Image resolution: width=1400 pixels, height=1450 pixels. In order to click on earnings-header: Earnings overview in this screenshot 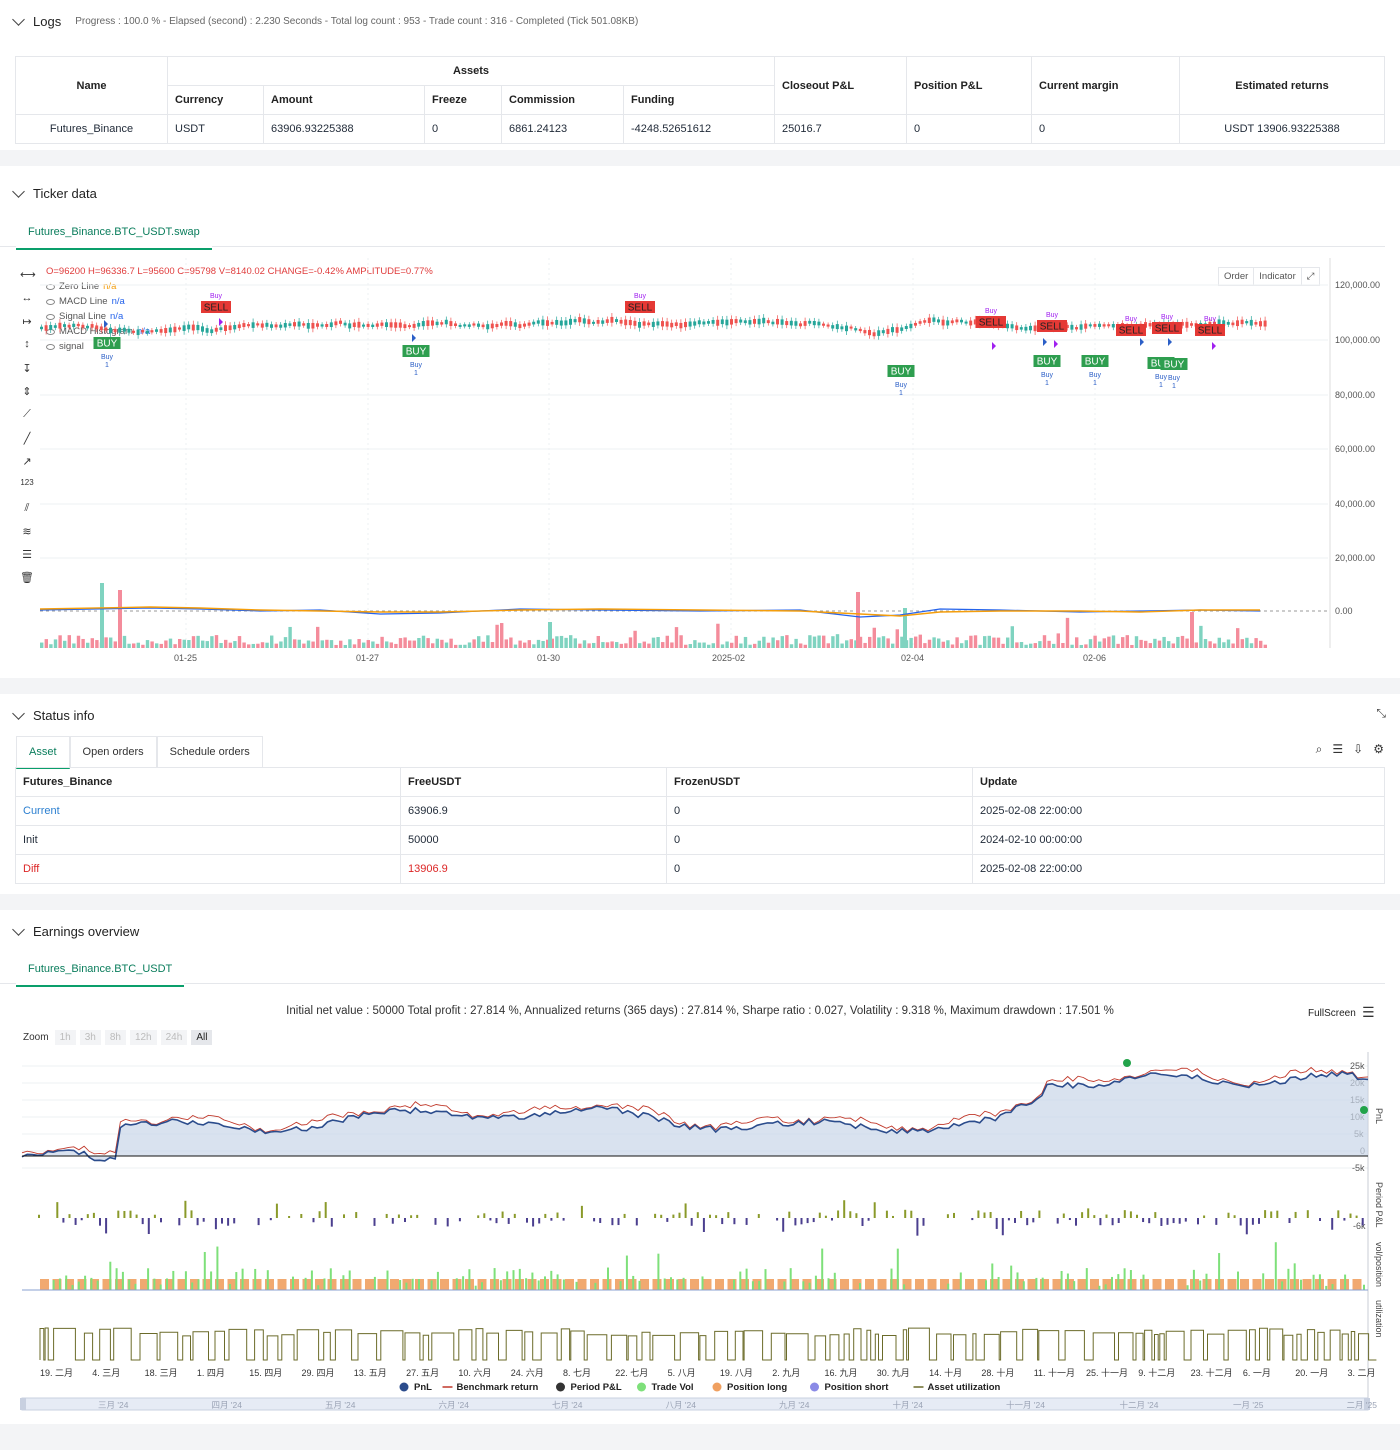, I will do `click(75, 931)`.